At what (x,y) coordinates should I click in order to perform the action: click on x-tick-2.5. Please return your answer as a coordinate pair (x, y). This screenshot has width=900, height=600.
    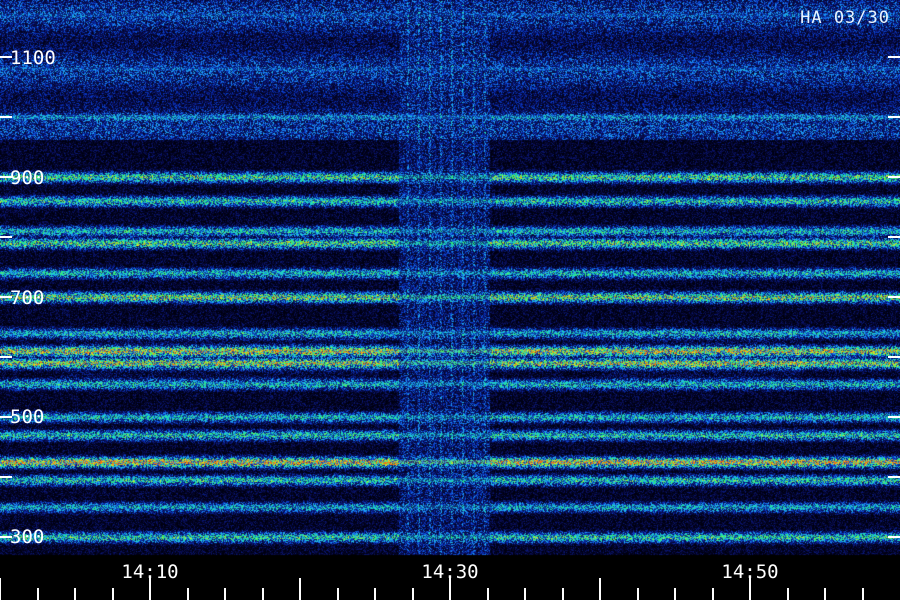
    Looking at the image, I should click on (38, 594).